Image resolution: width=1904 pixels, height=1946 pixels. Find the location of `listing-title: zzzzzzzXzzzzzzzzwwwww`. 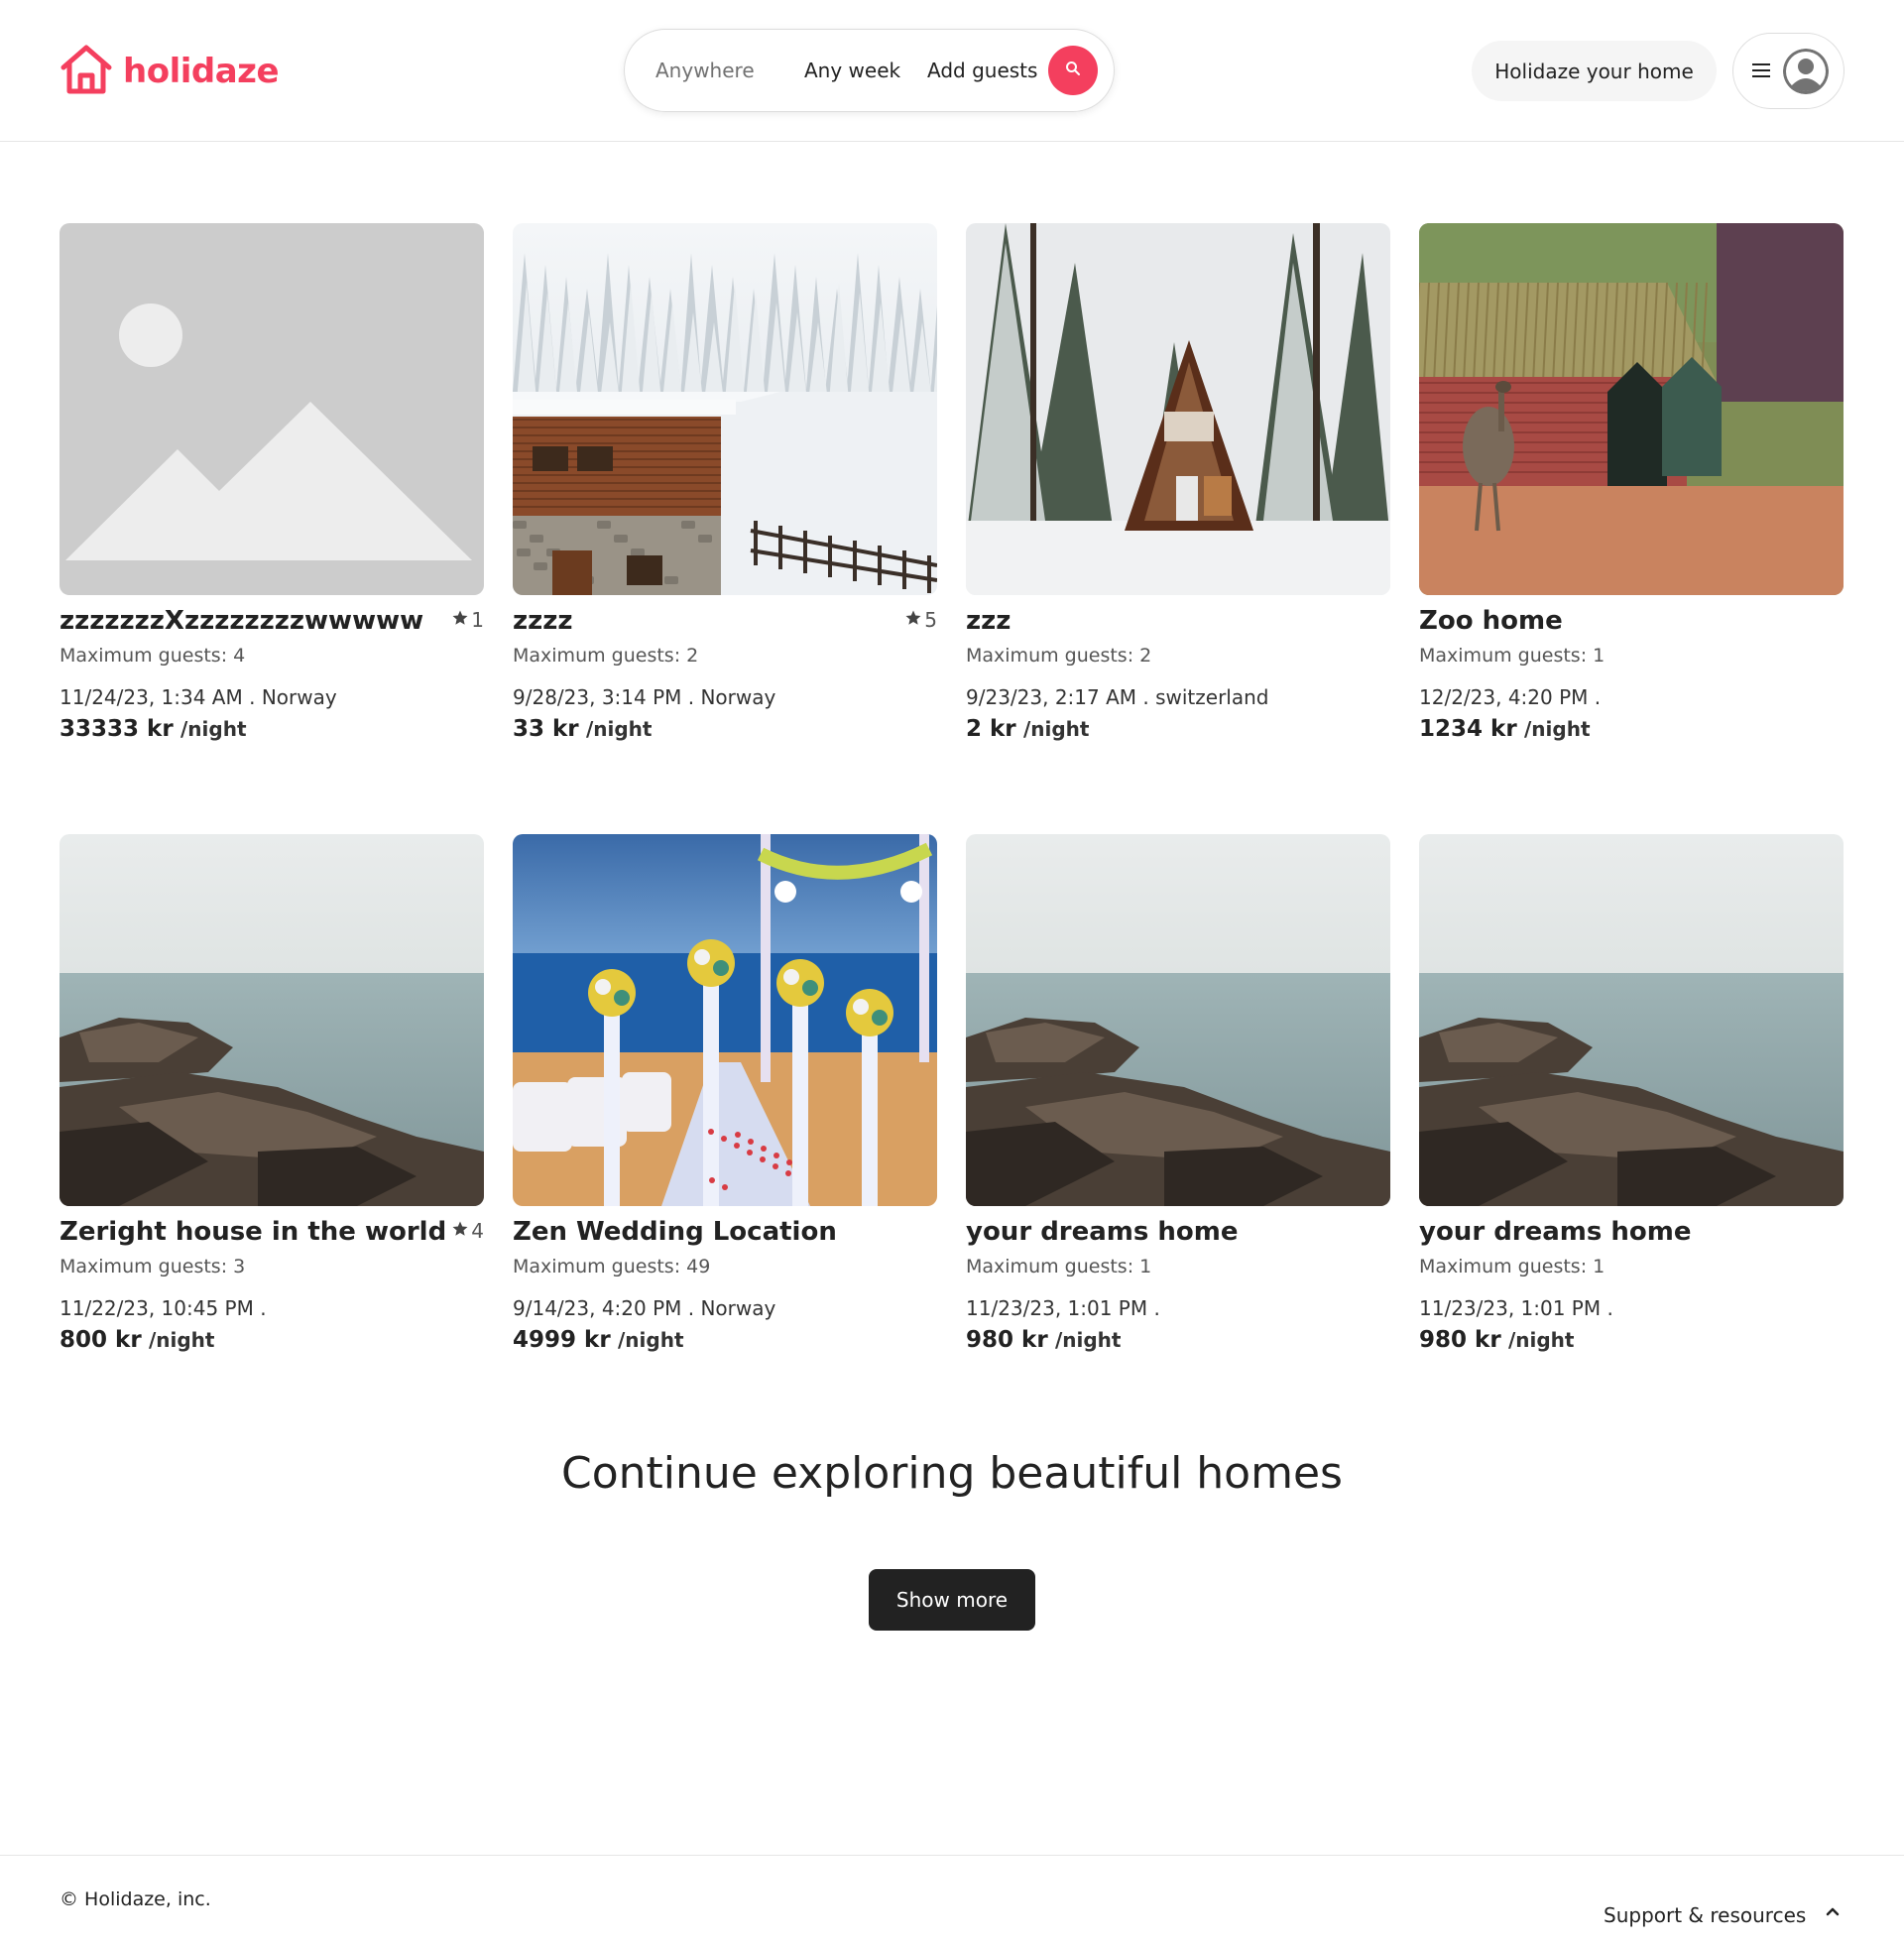

listing-title: zzzzzzzXzzzzzzzzwwwww is located at coordinates (248, 621).